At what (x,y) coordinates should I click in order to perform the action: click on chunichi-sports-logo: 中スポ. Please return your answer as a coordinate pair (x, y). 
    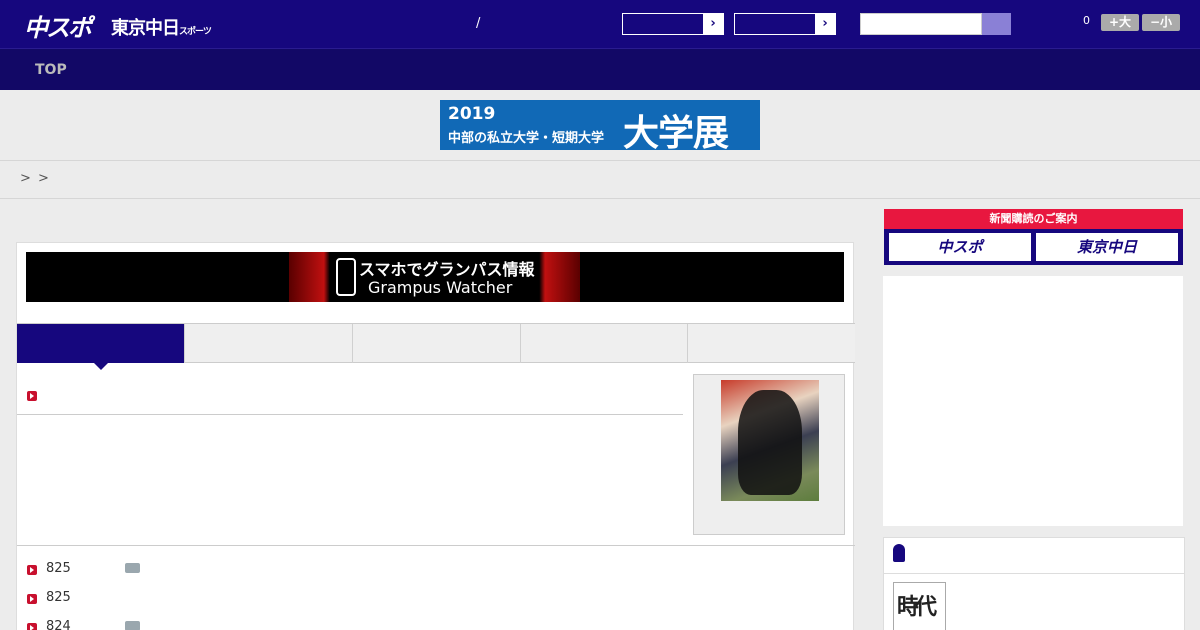
    Looking at the image, I should click on (58, 25).